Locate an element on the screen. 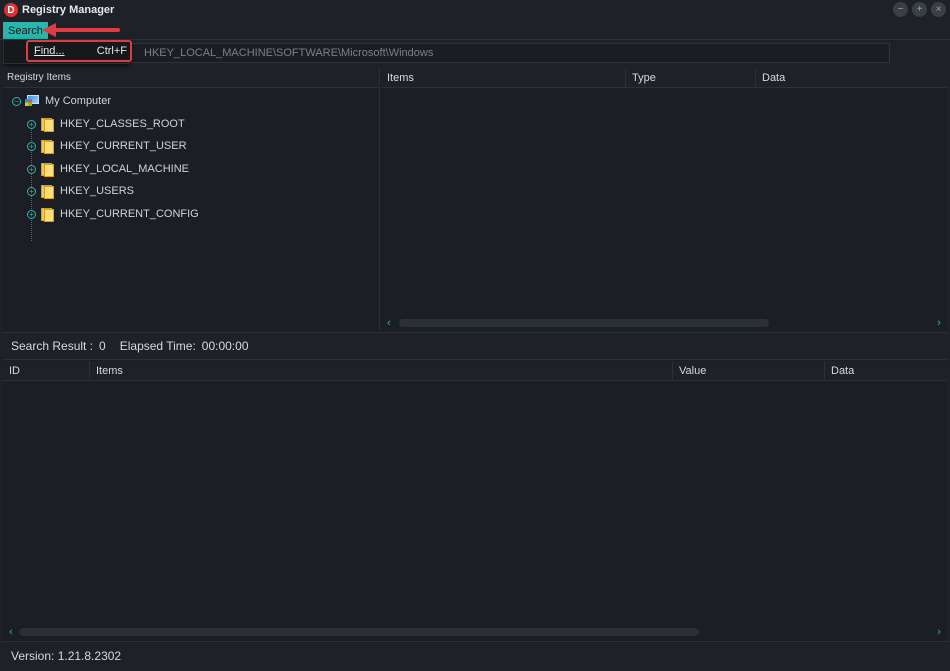  tree-node-my-computer: − My Computer is located at coordinates (61, 101).